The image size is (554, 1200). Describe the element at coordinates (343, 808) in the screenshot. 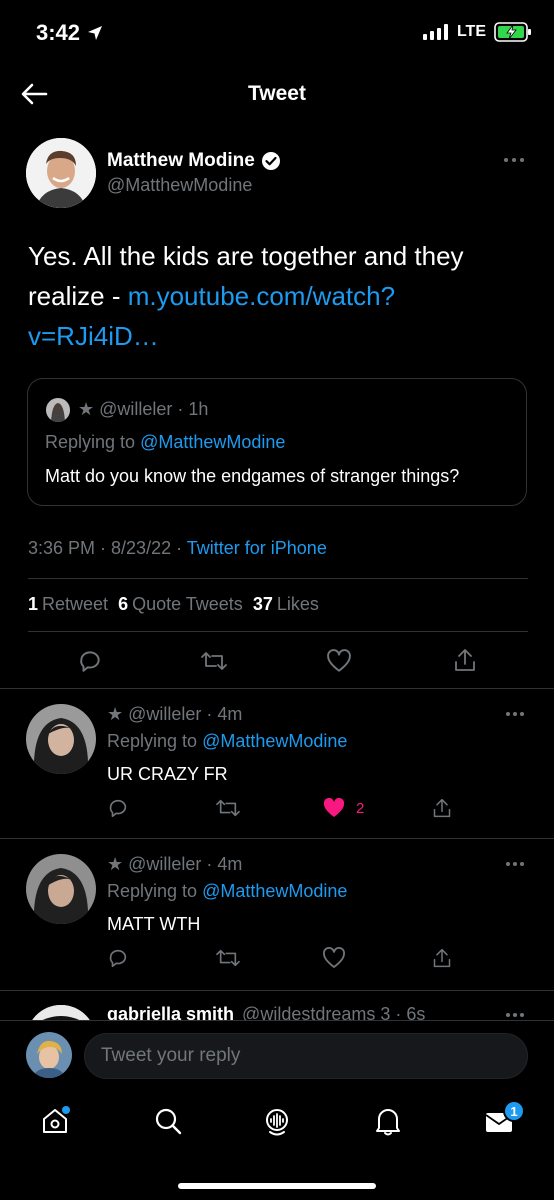

I see `reply-like-button: 2` at that location.